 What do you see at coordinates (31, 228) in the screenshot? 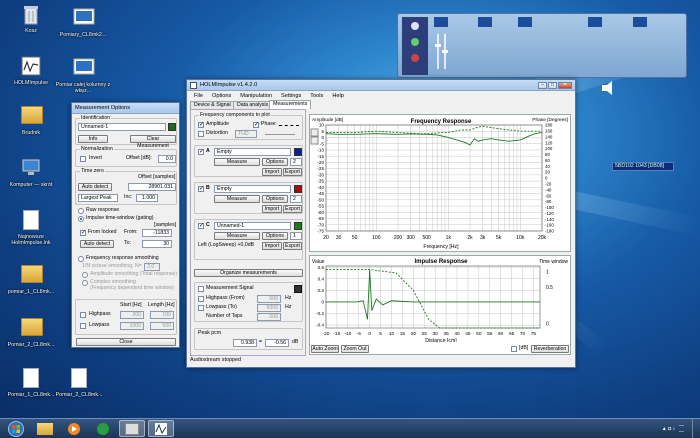
I see `desktop-icon-najnowsze: Najnowsze HolmImpulse.lnk` at bounding box center [31, 228].